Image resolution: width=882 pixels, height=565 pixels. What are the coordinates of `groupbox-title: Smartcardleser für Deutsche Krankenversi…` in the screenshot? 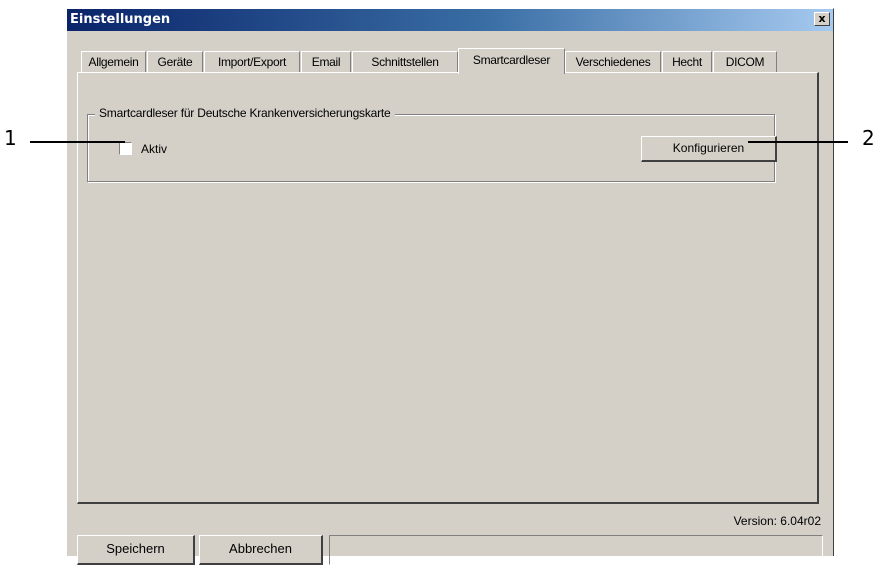 It's located at (245, 113).